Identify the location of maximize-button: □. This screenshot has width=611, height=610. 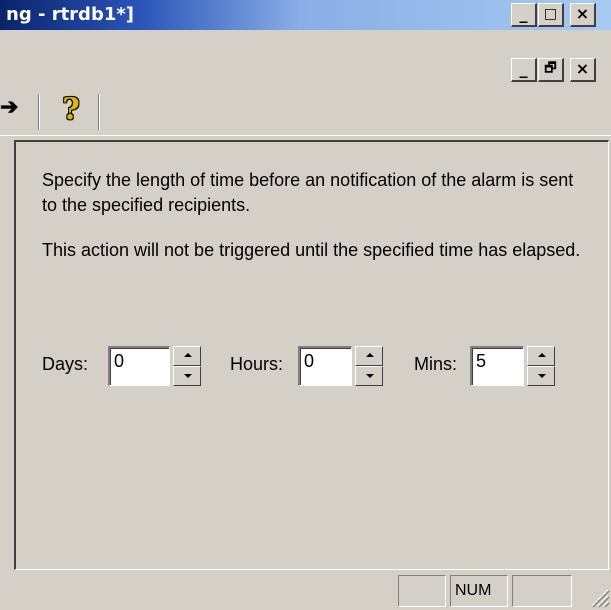
(551, 15).